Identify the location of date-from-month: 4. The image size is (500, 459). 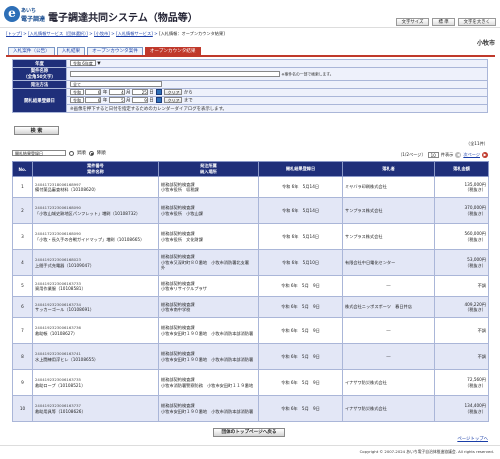
(116, 92).